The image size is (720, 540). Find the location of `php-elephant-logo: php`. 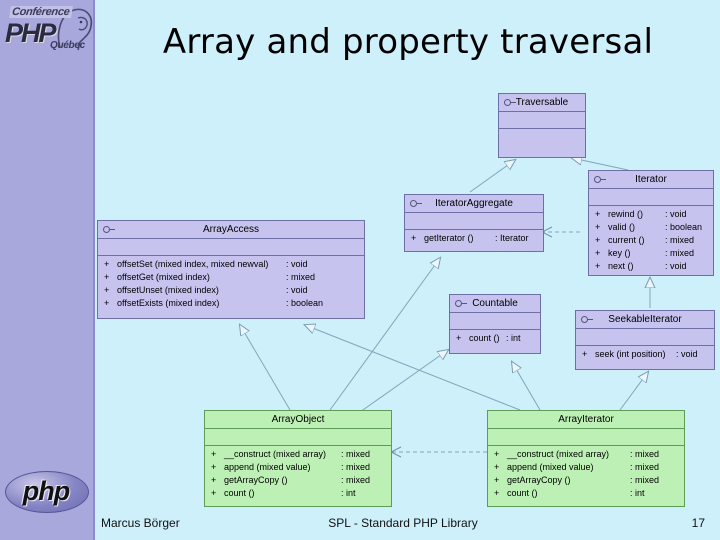

php-elephant-logo: php is located at coordinates (47, 491).